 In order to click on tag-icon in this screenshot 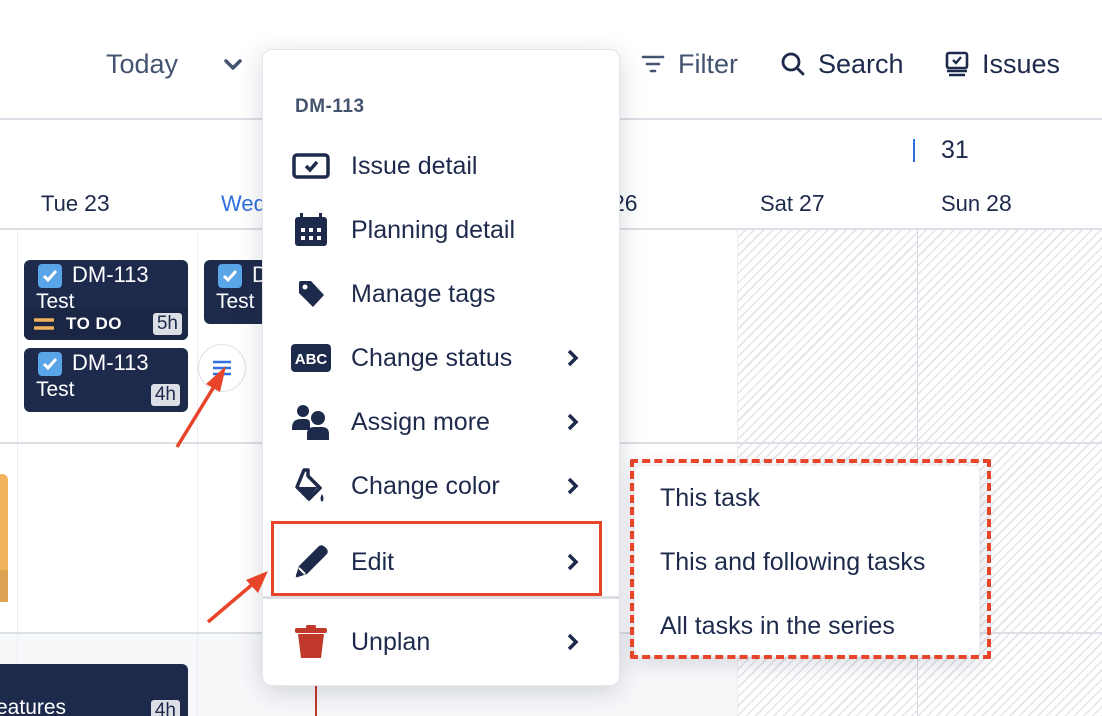, I will do `click(311, 294)`.